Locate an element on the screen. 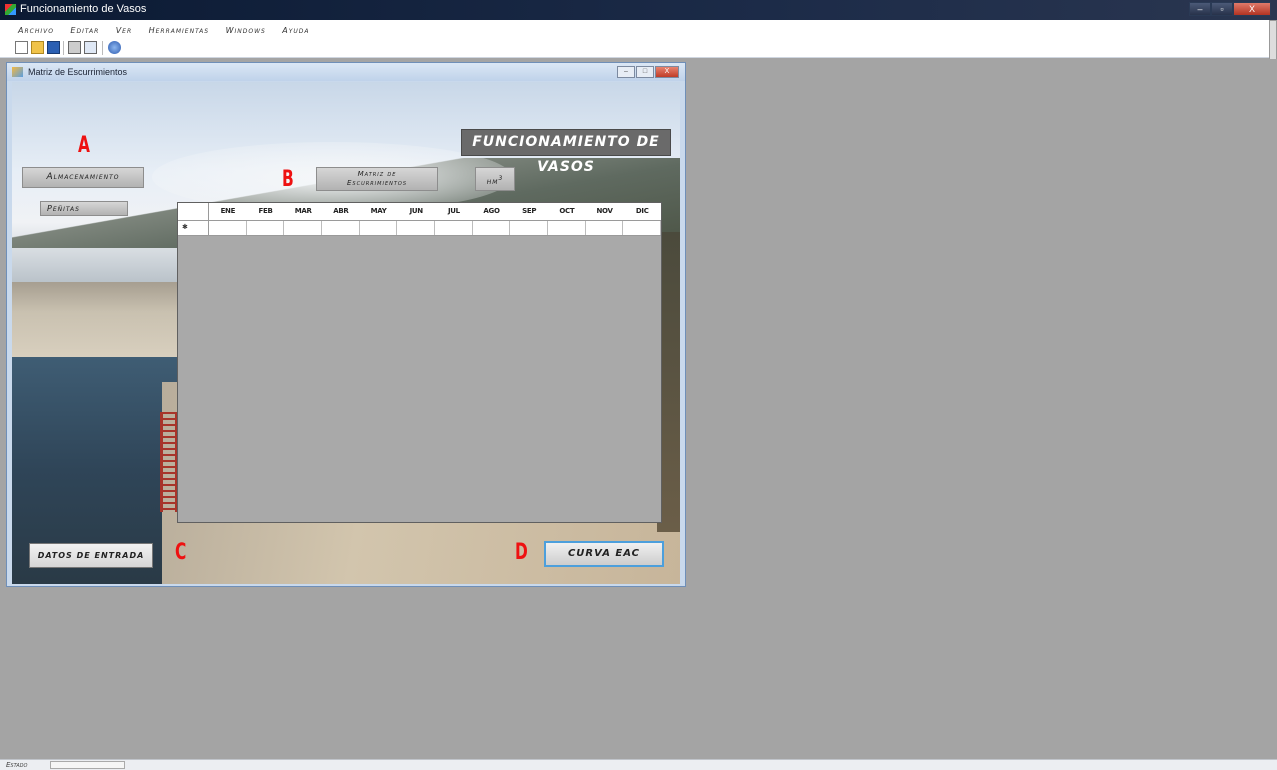 The width and height of the screenshot is (1277, 770). curva-label: CURVA EAC is located at coordinates (604, 553).